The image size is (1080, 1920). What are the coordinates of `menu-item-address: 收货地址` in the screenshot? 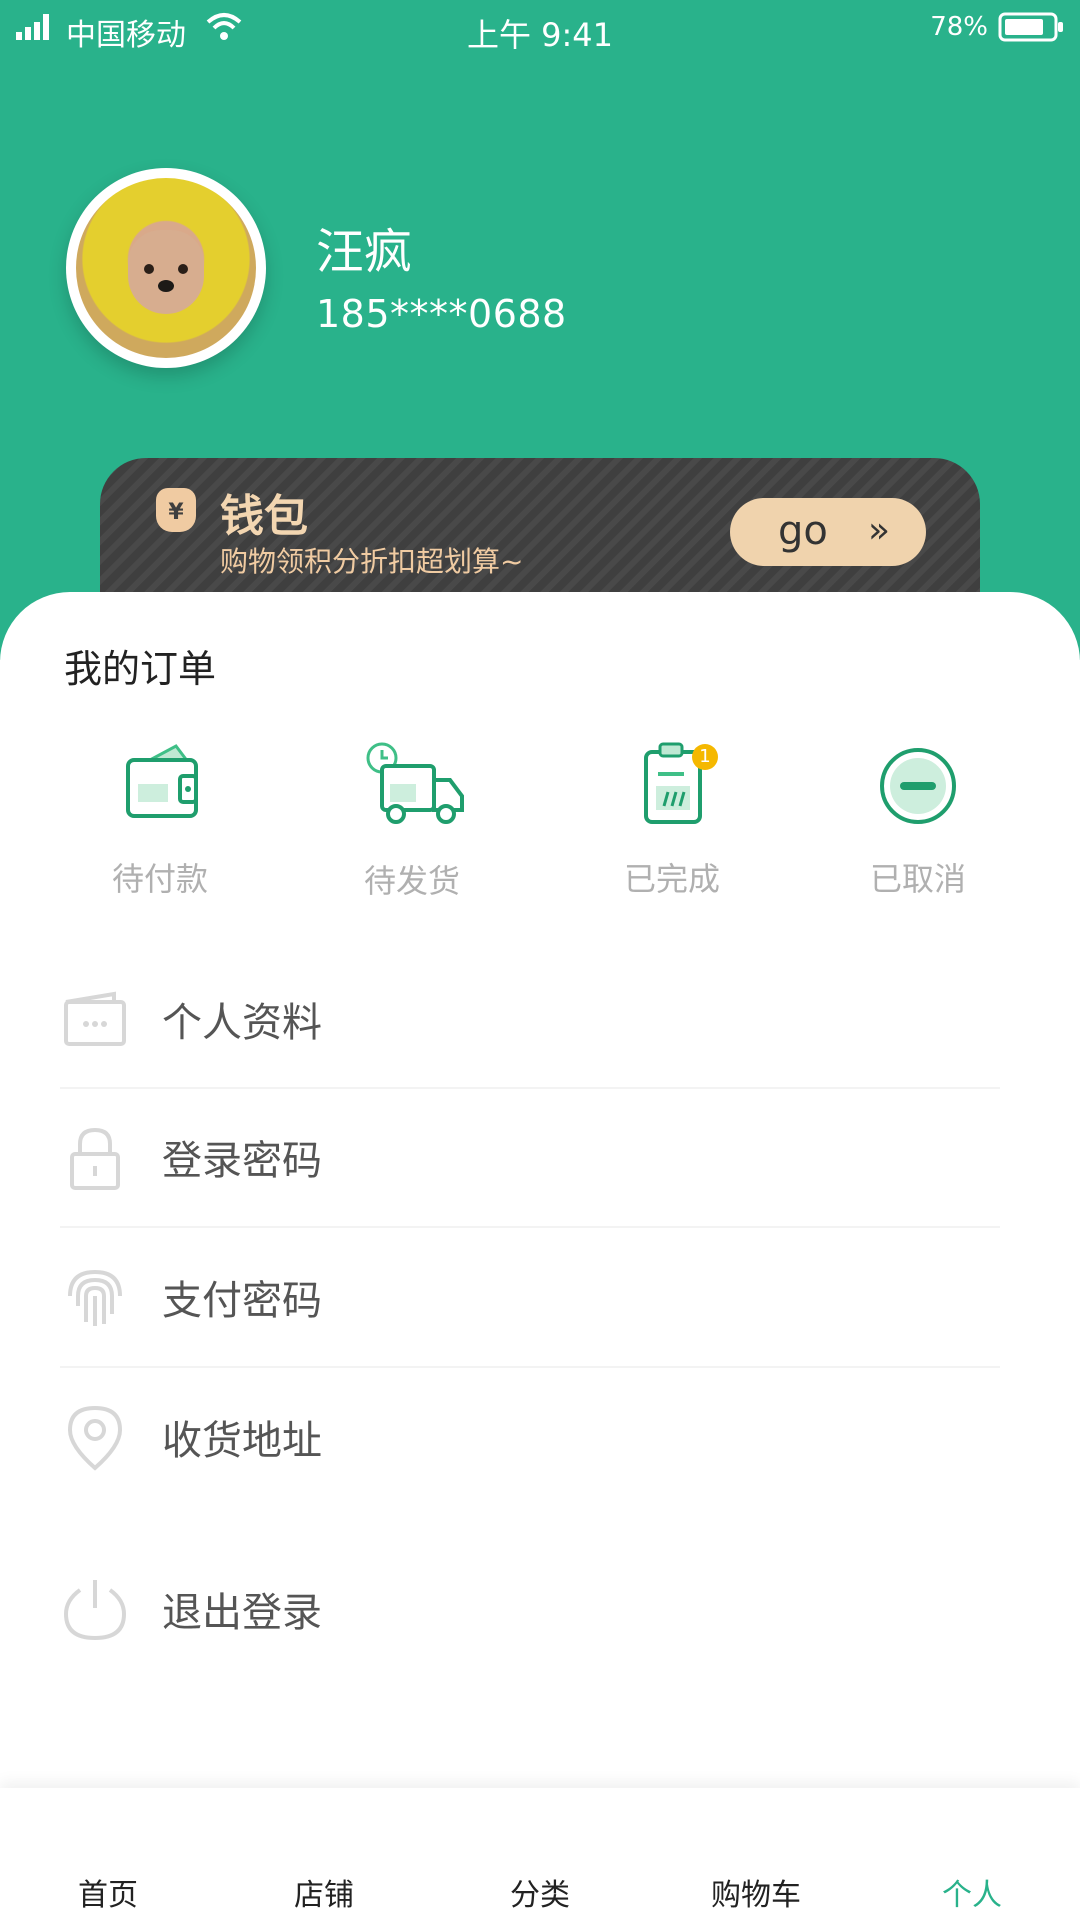 It's located at (530, 1438).